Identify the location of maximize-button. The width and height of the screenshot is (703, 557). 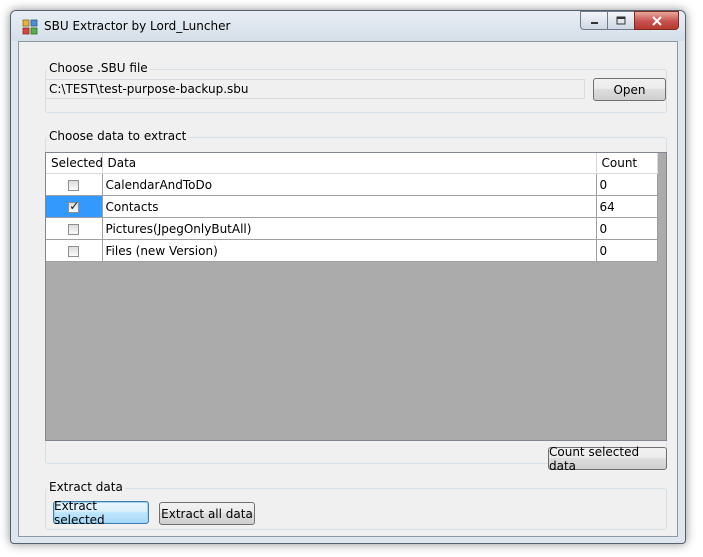
(620, 20).